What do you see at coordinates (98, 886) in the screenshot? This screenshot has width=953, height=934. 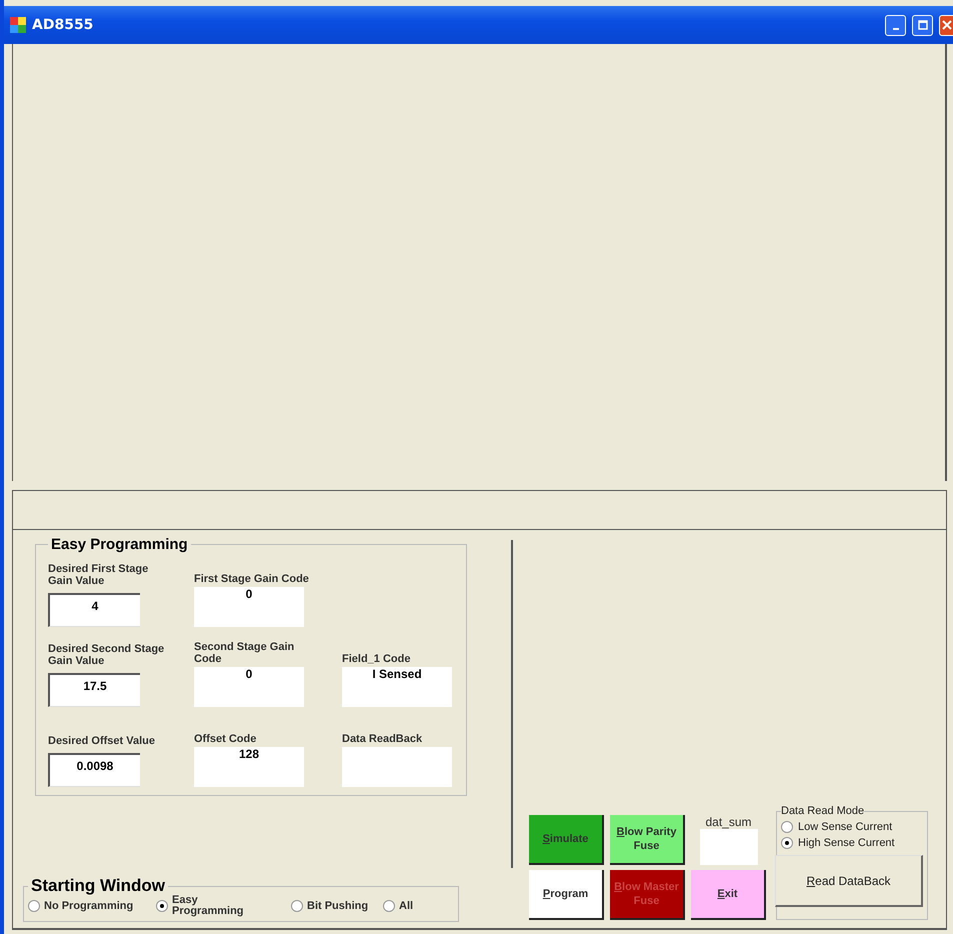 I see `group-title: Starting Window` at bounding box center [98, 886].